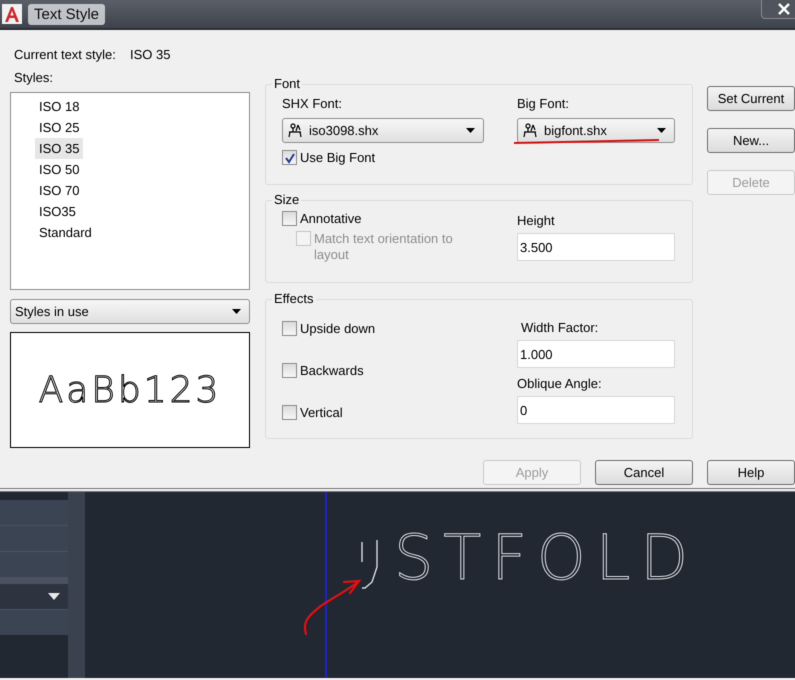 The image size is (795, 680). What do you see at coordinates (150, 54) in the screenshot?
I see `current-style-value: ISO 35` at bounding box center [150, 54].